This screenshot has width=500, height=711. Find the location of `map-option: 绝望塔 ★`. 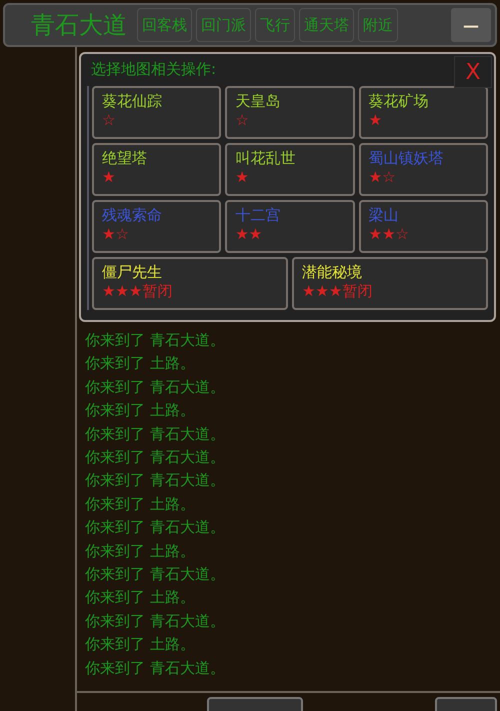

map-option: 绝望塔 ★ is located at coordinates (157, 169).